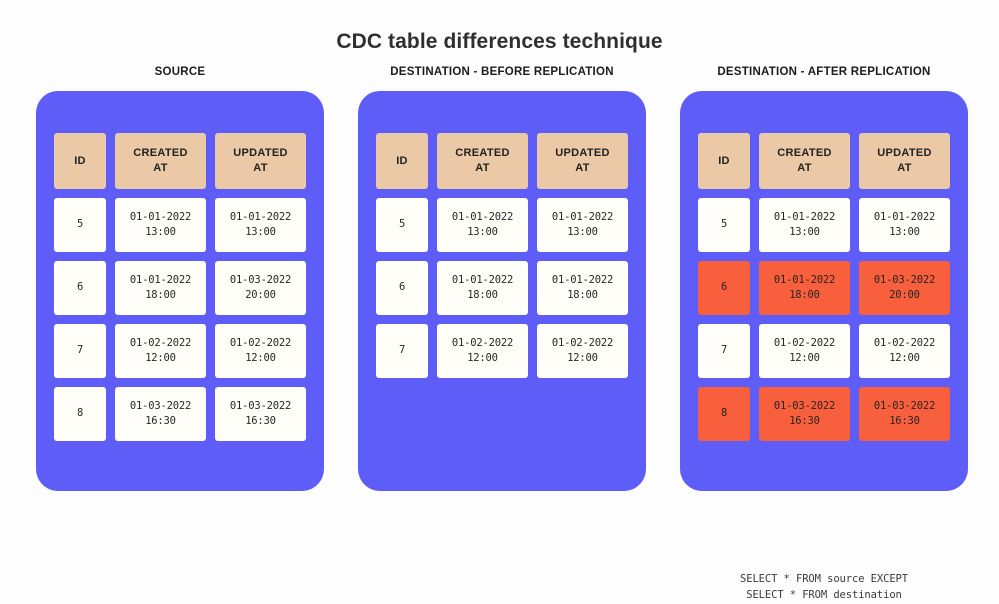 The height and width of the screenshot is (604, 999). I want to click on table-row: 6 01-01-2022 18:00 01-03-2022 20:00, so click(180, 288).